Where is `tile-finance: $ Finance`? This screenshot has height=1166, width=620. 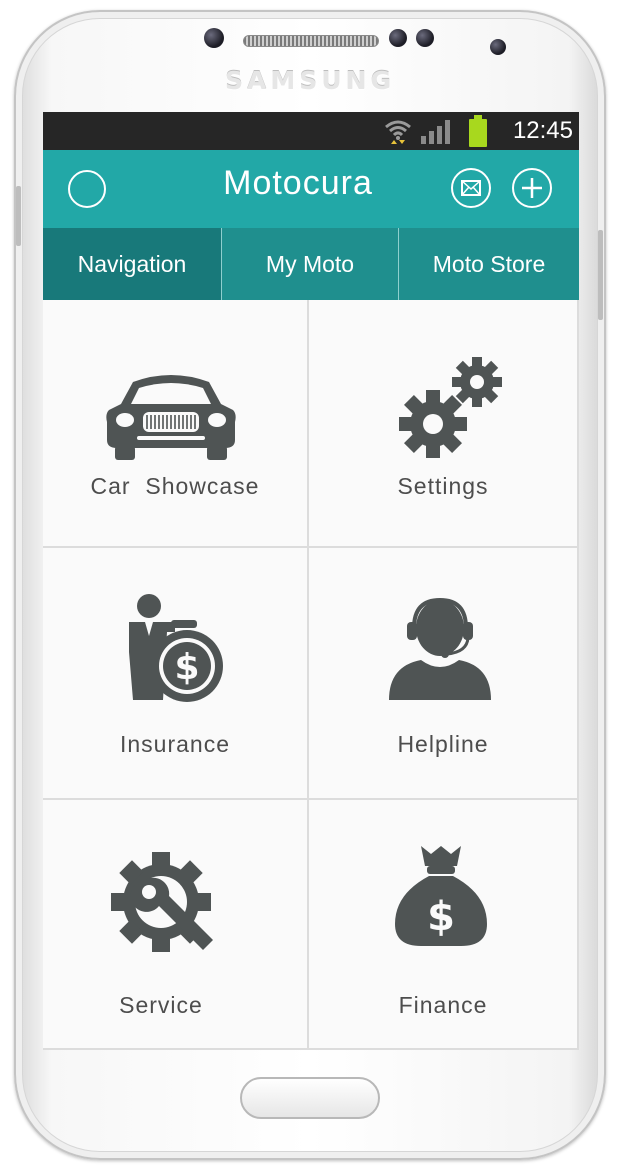
tile-finance: $ Finance is located at coordinates (444, 925).